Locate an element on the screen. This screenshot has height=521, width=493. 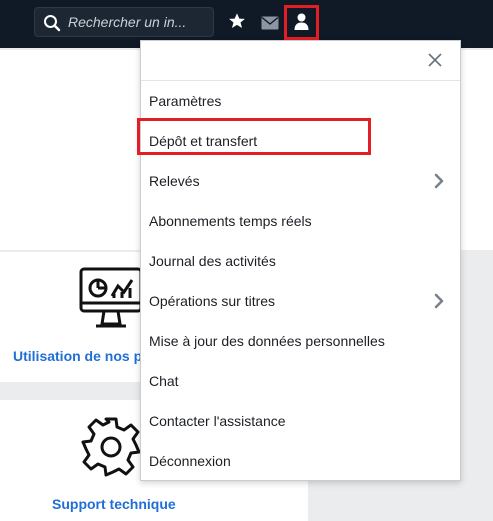
search-icon is located at coordinates (52, 23).